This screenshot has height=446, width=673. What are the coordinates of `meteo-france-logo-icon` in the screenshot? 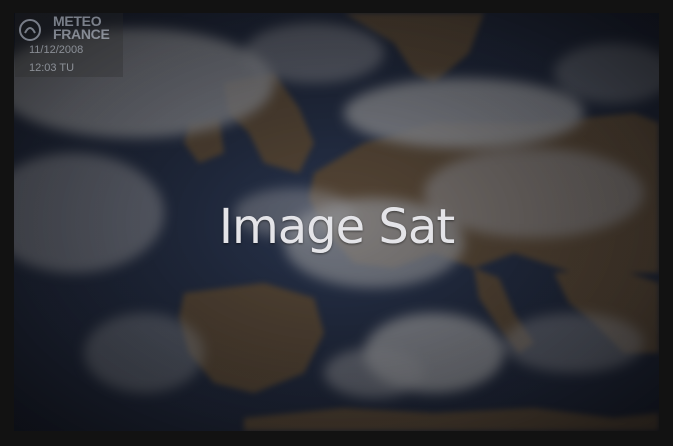 It's located at (30, 30).